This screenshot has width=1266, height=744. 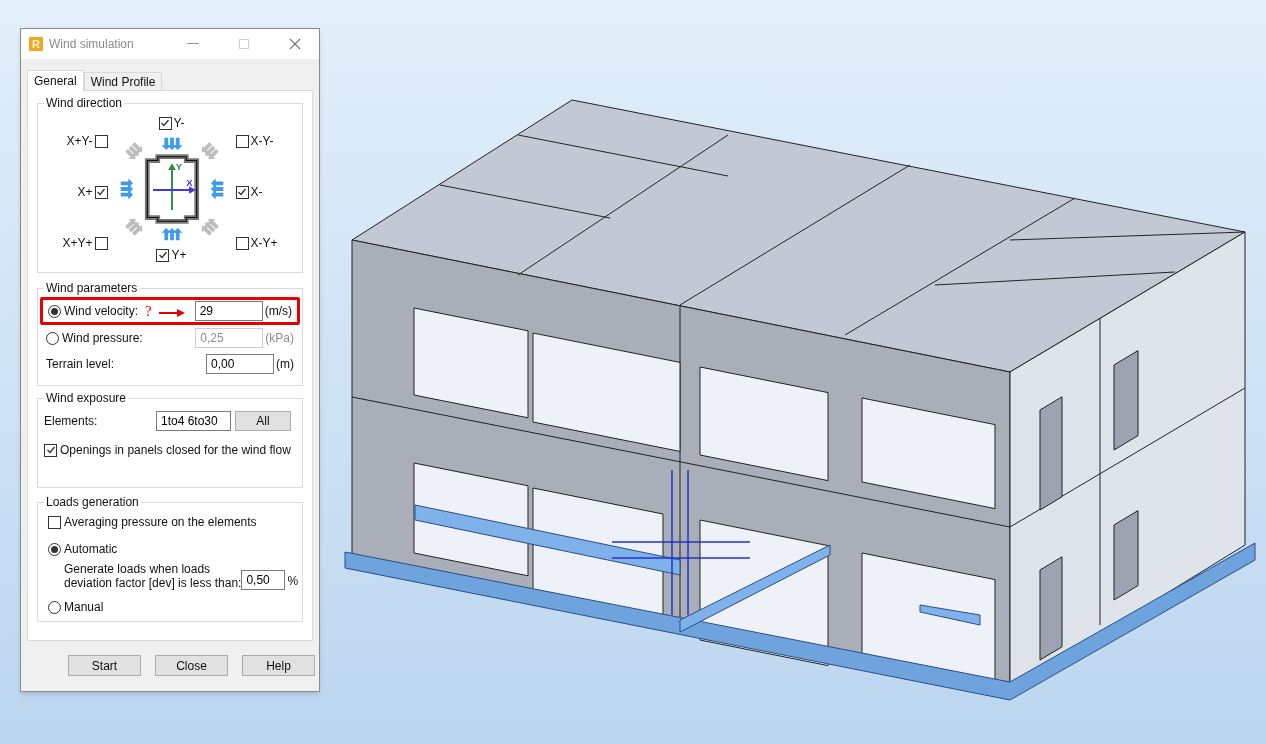 I want to click on input-field: 29, so click(x=228, y=311).